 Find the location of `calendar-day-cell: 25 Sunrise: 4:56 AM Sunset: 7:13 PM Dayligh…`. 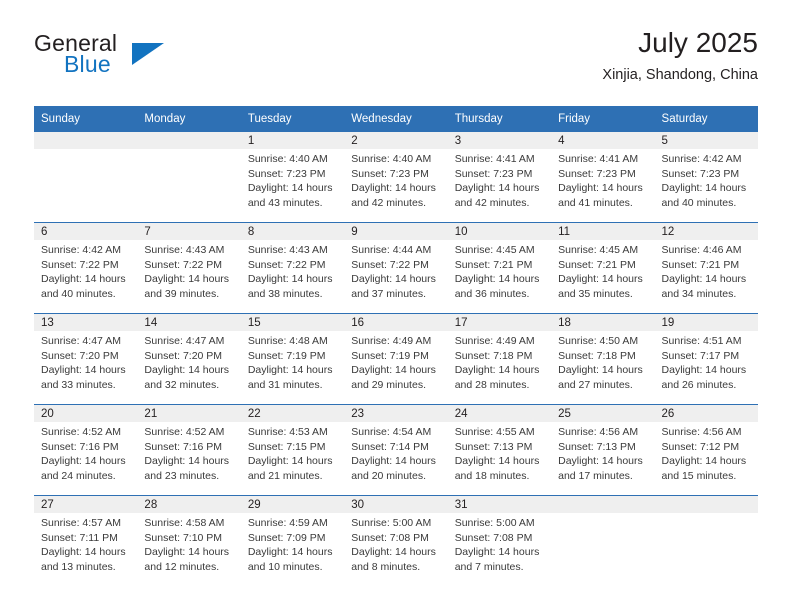

calendar-day-cell: 25 Sunrise: 4:56 AM Sunset: 7:13 PM Dayligh… is located at coordinates (603, 450).